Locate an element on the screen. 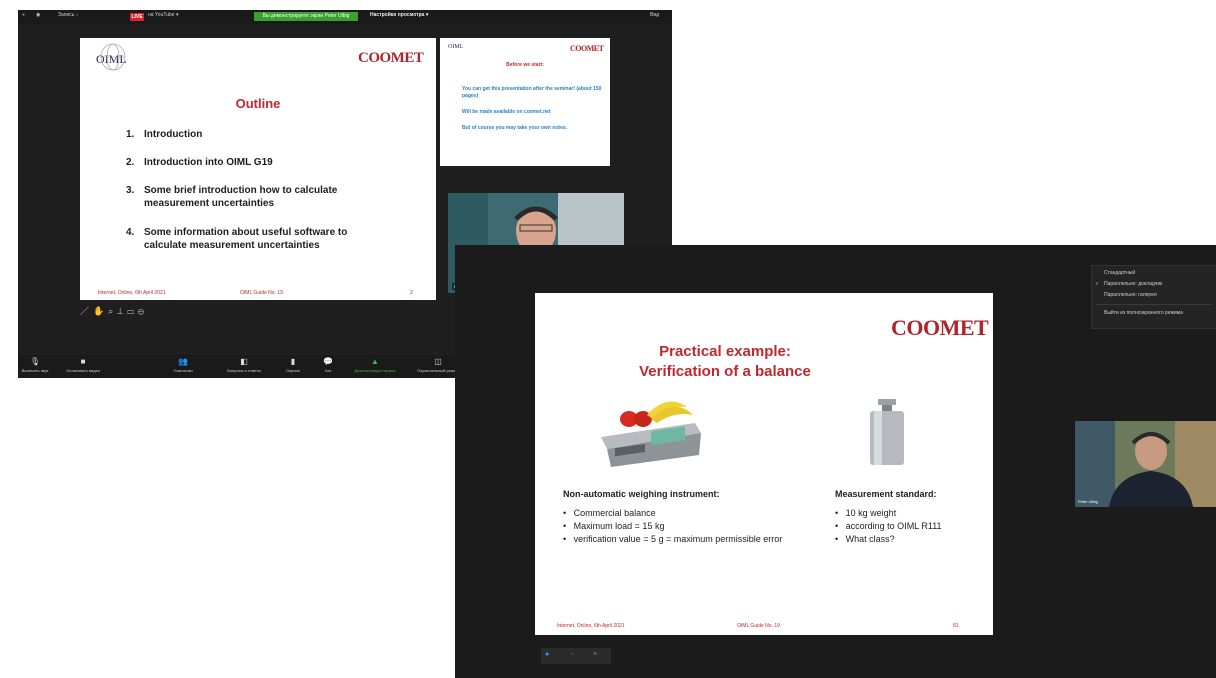  side-slide-title: Before we start: is located at coordinates (525, 65).